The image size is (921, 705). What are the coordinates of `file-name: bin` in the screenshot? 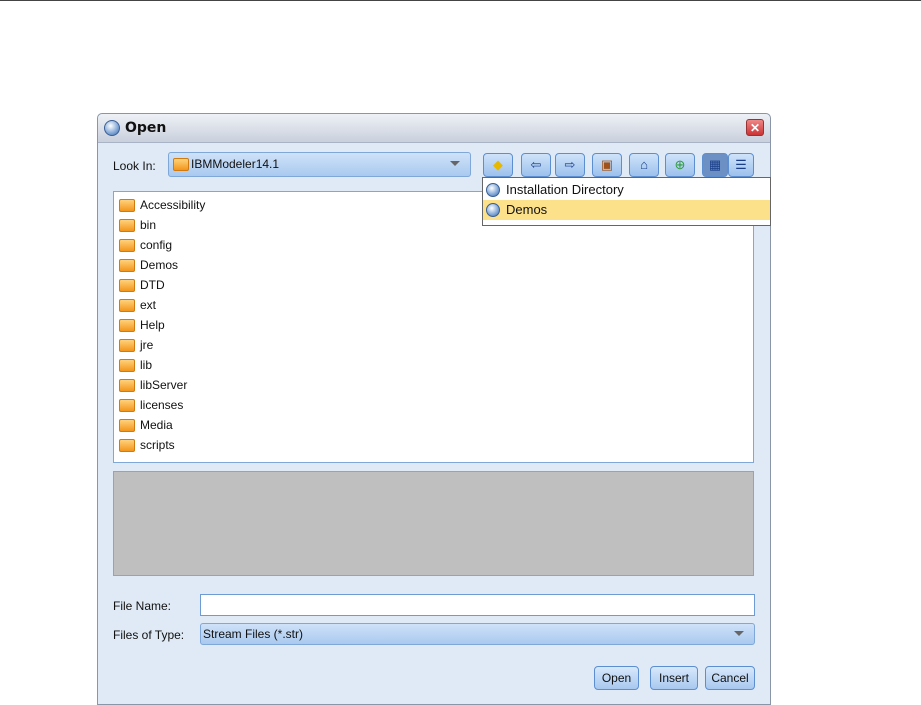 It's located at (148, 225).